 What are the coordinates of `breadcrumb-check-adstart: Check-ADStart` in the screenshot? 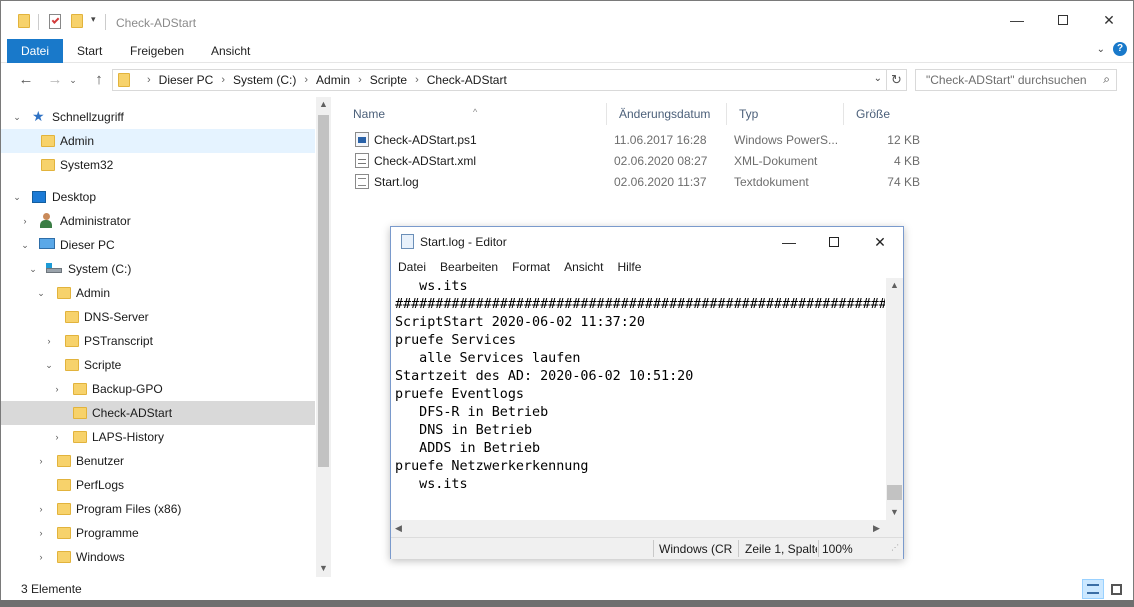 It's located at (467, 80).